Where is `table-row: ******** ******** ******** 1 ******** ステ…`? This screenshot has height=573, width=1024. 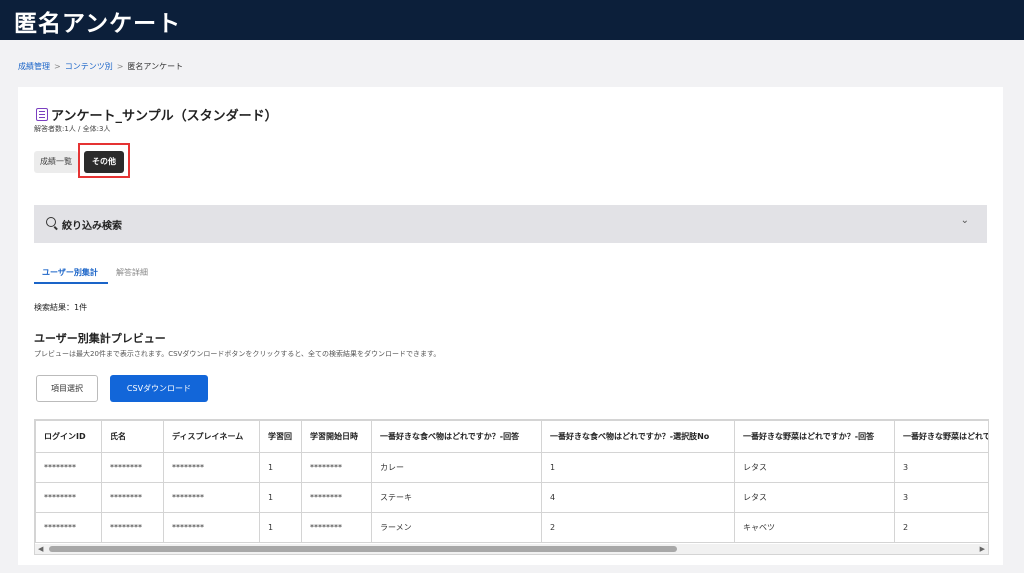
table-row: ******** ******** ******** 1 ******** ステ… is located at coordinates (511, 497).